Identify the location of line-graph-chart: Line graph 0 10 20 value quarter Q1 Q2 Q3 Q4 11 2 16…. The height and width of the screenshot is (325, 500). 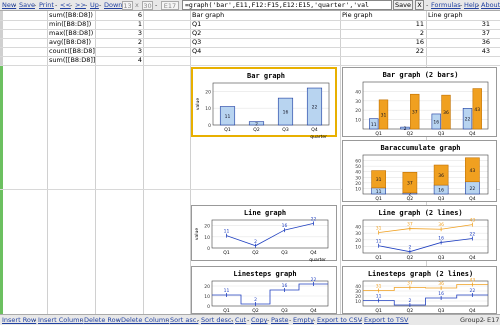
(264, 233).